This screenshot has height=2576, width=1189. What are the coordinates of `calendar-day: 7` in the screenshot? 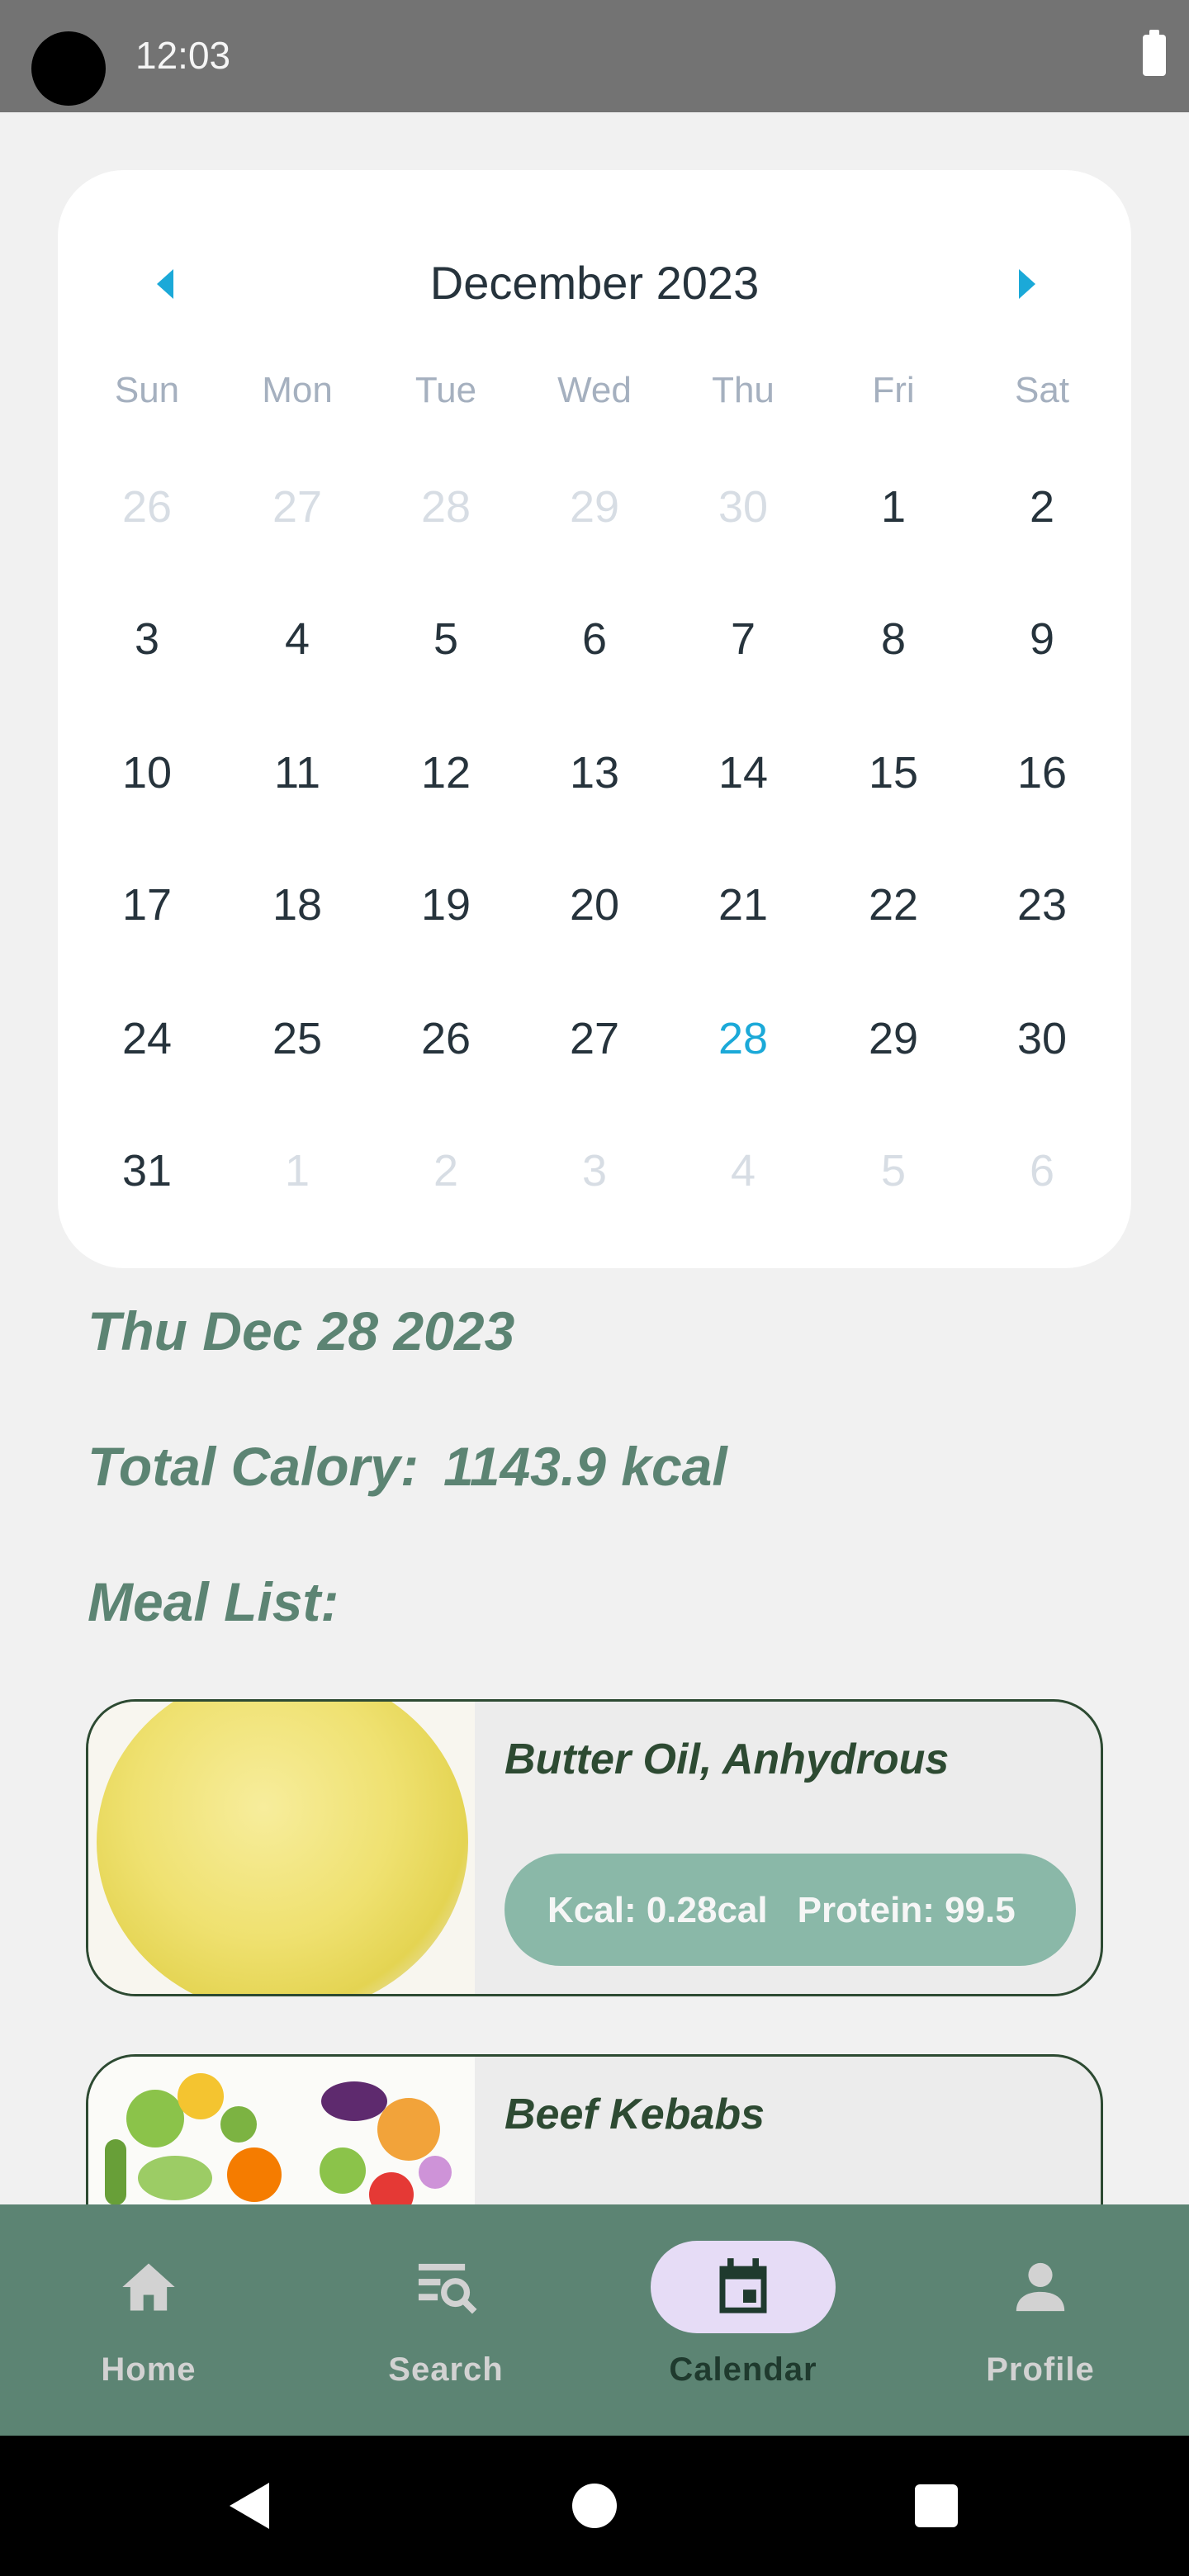 It's located at (743, 639).